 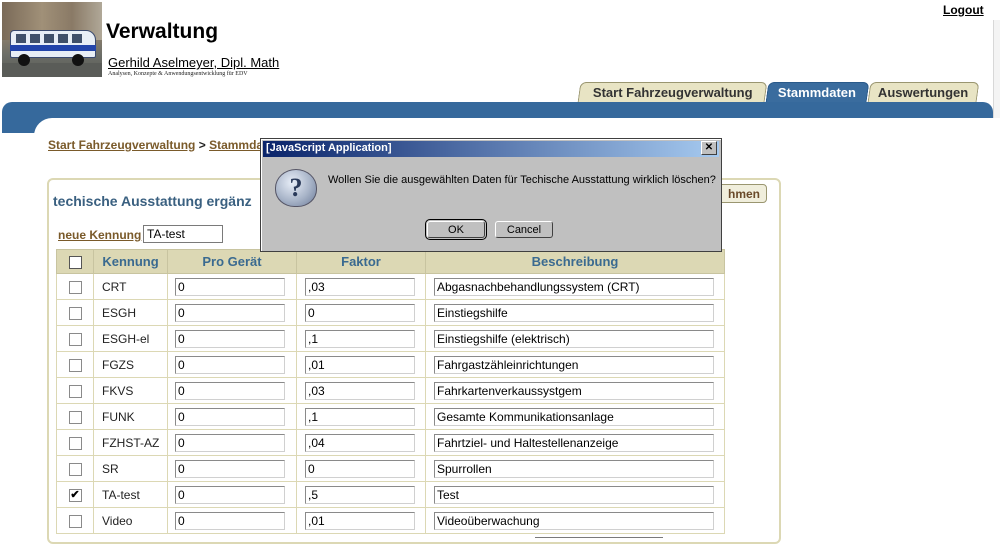 What do you see at coordinates (329, 148) in the screenshot?
I see `dialog-title: [JavaScript Application]` at bounding box center [329, 148].